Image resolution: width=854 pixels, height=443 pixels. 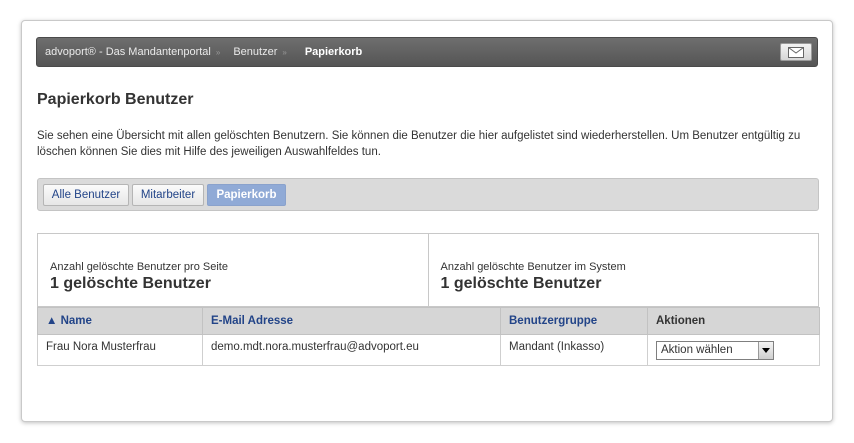 What do you see at coordinates (333, 52) in the screenshot?
I see `breadcrumb-current: Papierkorb` at bounding box center [333, 52].